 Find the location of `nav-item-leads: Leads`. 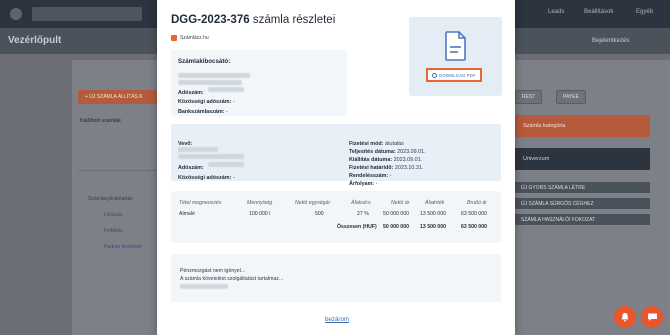

nav-item-leads: Leads is located at coordinates (556, 12).